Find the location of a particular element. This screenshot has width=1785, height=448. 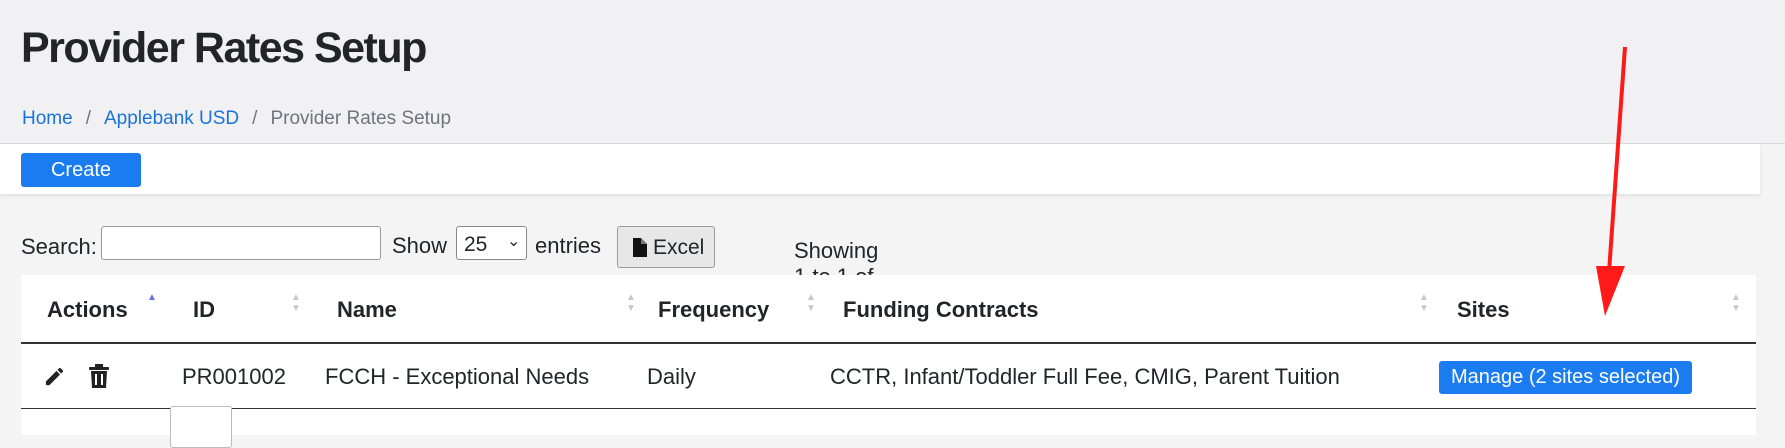

excel-export-button: Excel is located at coordinates (666, 247).